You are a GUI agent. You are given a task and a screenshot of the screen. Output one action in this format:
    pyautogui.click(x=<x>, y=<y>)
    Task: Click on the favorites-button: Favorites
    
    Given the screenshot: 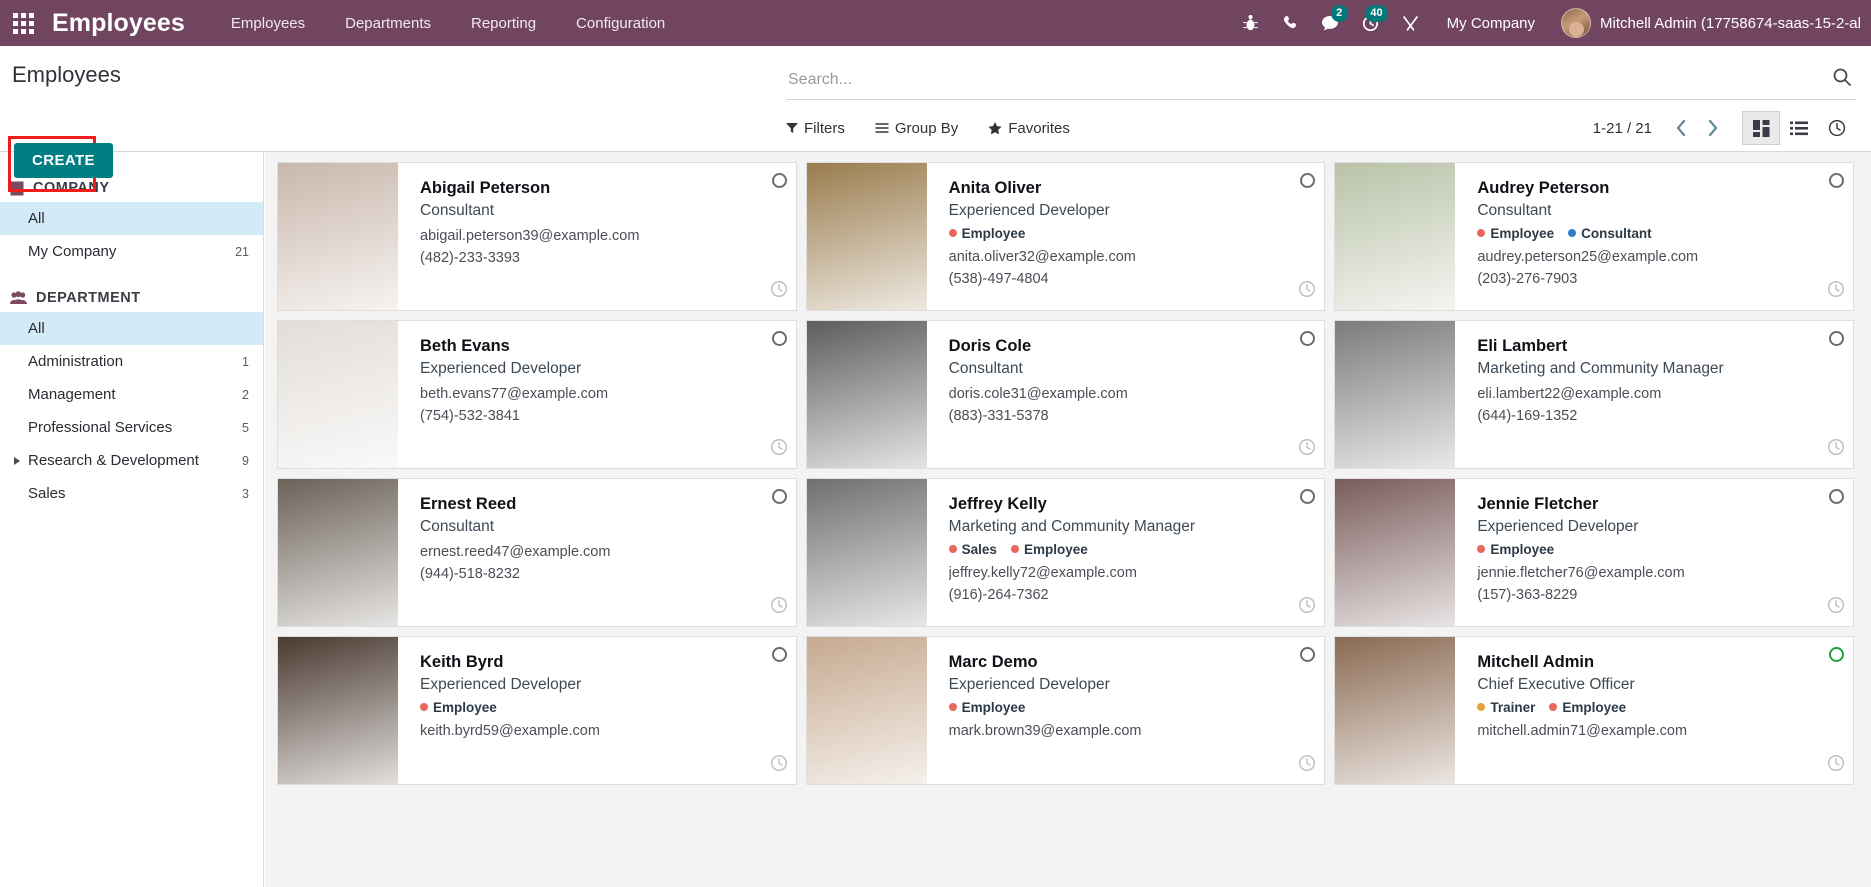 What is the action you would take?
    pyautogui.click(x=1029, y=128)
    